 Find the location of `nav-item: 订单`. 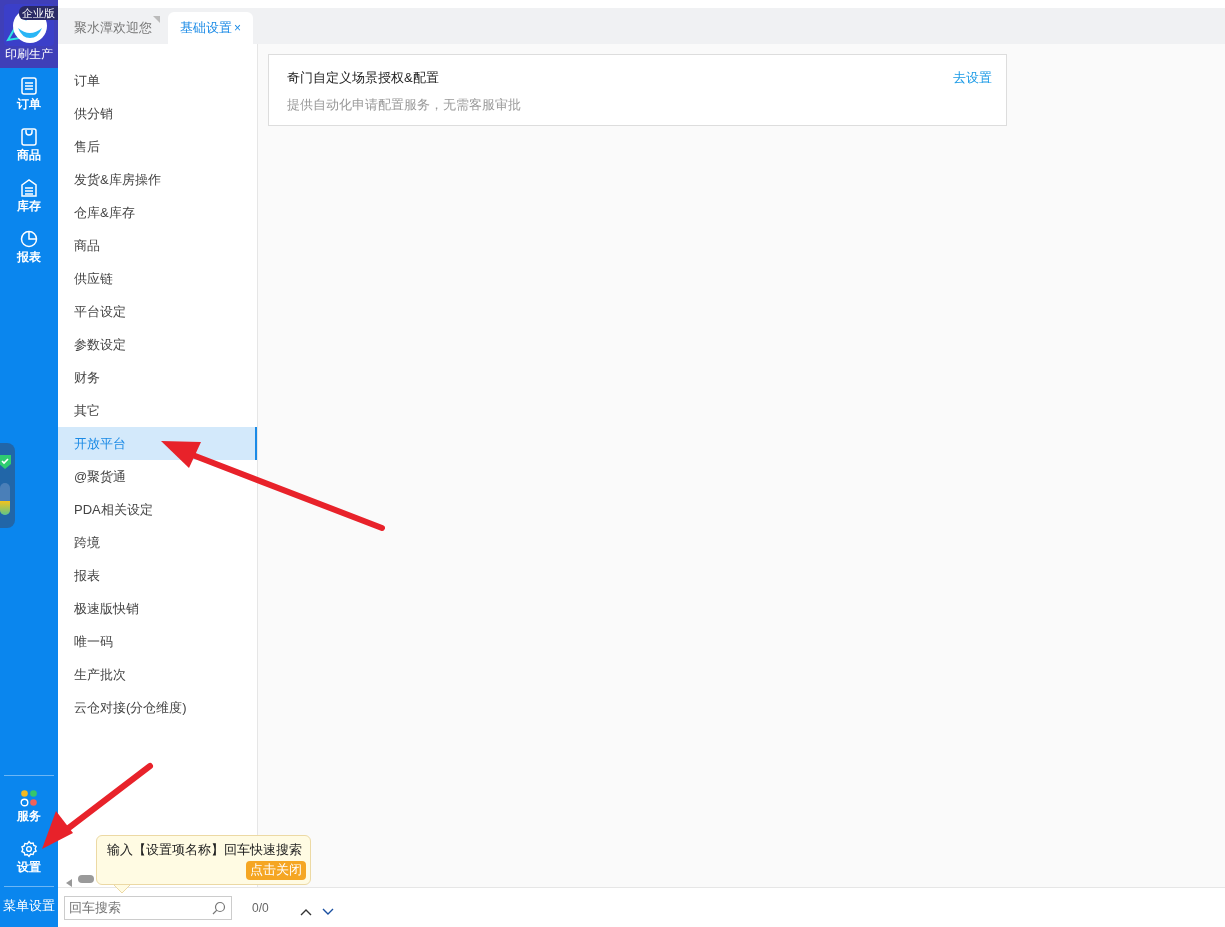

nav-item: 订单 is located at coordinates (29, 93).